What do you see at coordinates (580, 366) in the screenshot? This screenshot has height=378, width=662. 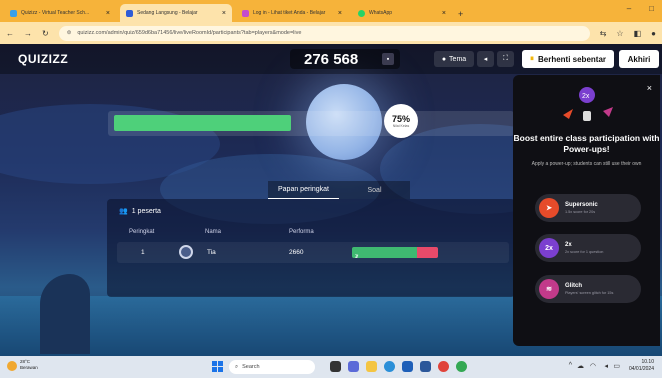 I see `cloud-icon: ☁` at bounding box center [580, 366].